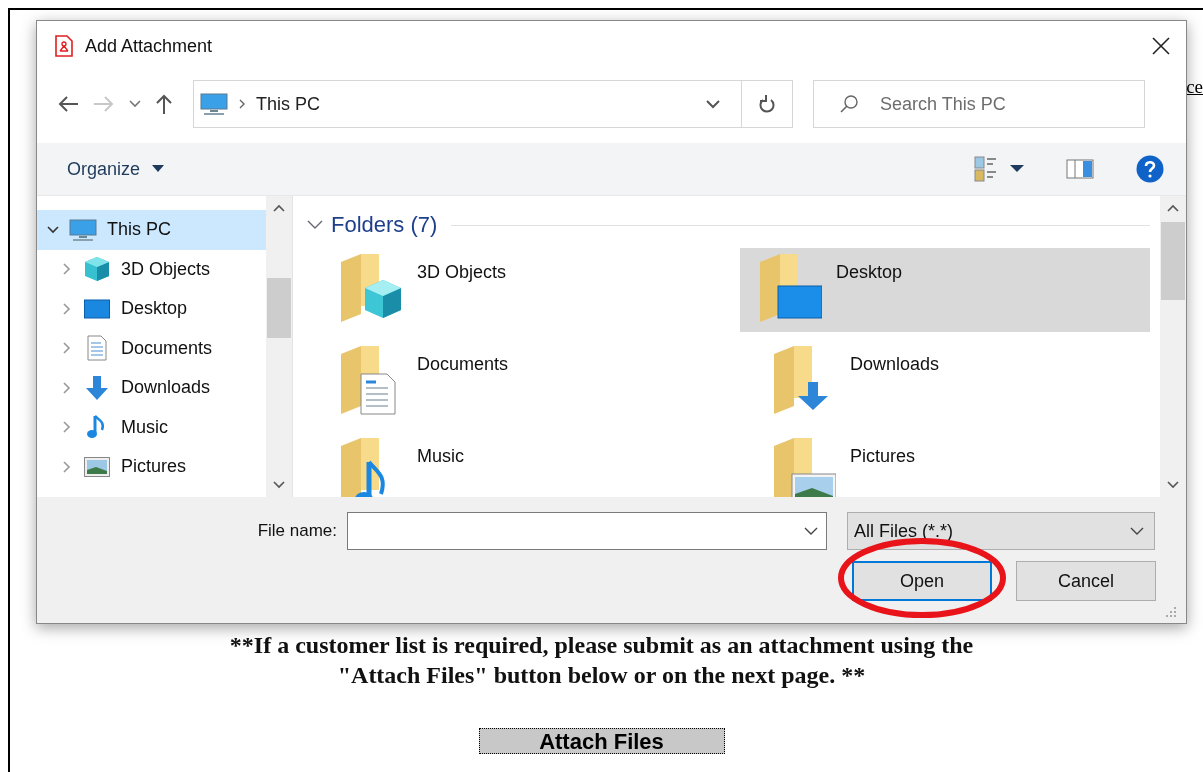  What do you see at coordinates (1080, 169) in the screenshot?
I see `preview-pane-icon` at bounding box center [1080, 169].